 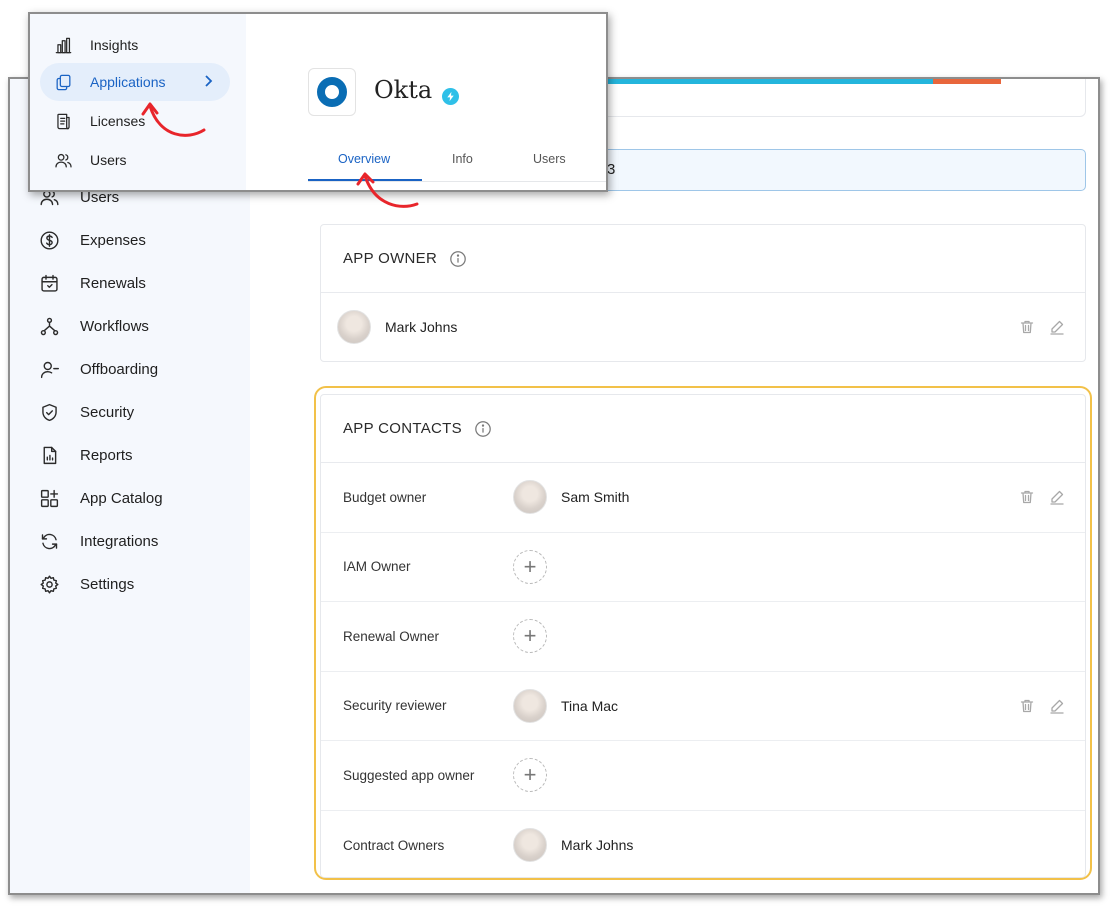 I want to click on app-contacts-header: APP CONTACTS, so click(x=703, y=429).